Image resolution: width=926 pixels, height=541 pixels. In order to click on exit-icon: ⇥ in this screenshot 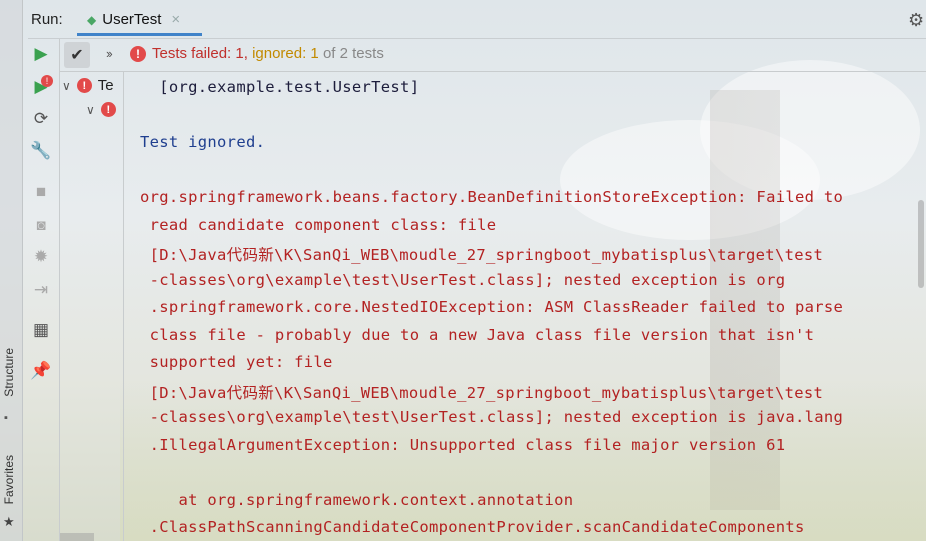, I will do `click(41, 290)`.